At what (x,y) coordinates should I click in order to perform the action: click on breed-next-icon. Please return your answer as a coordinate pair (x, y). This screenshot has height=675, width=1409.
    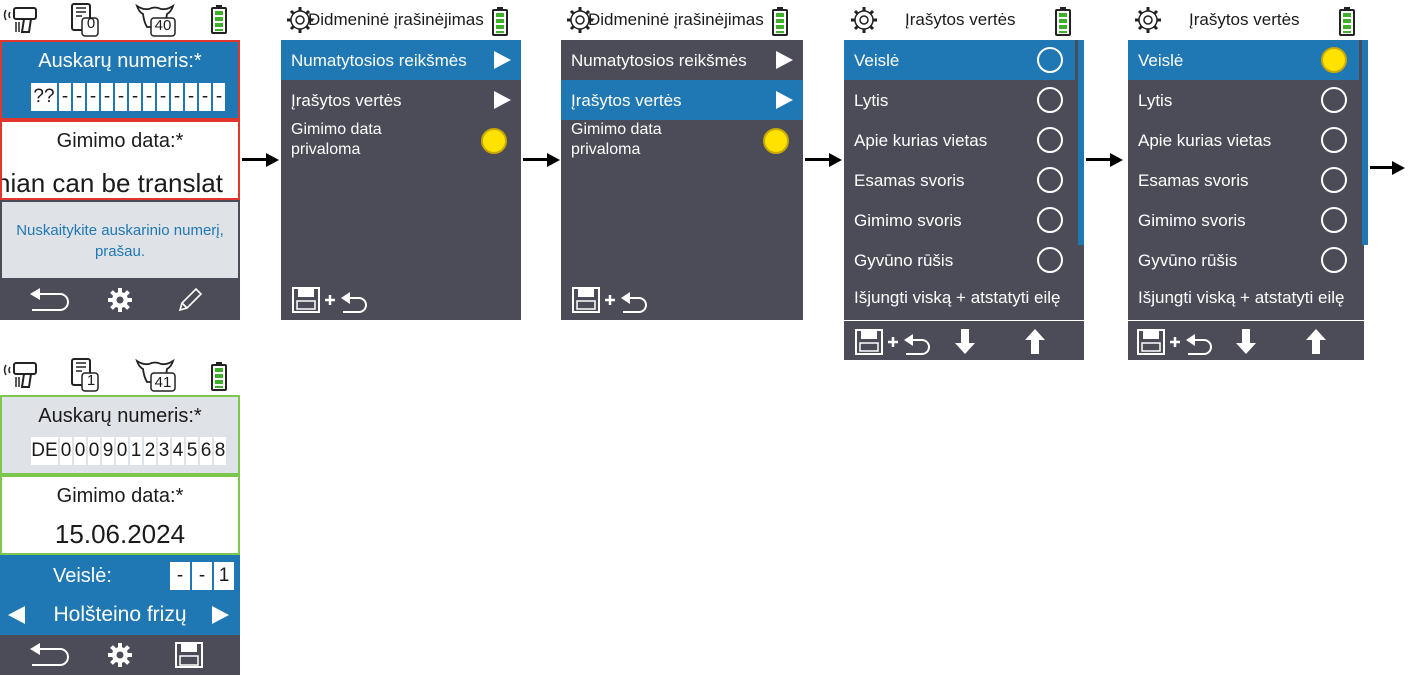
    Looking at the image, I should click on (220, 615).